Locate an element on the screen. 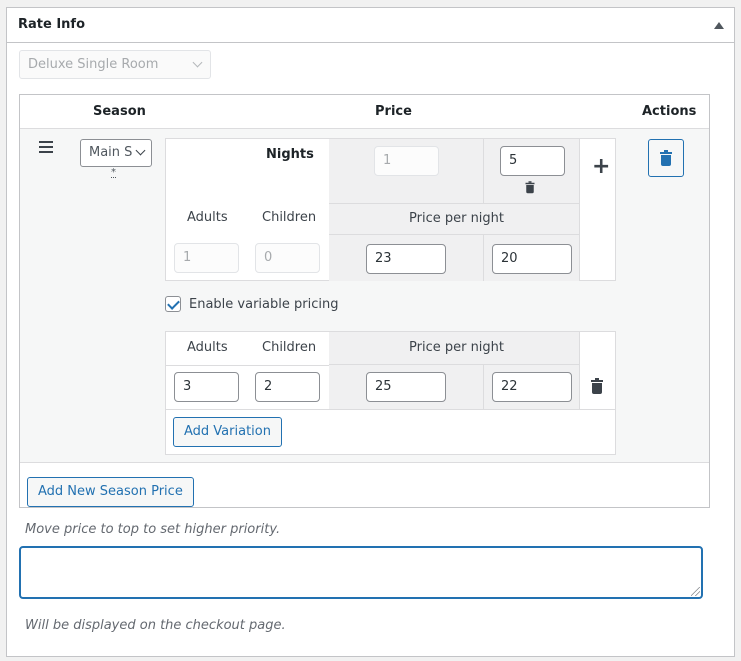 This screenshot has width=741, height=661. adults-label: Adults is located at coordinates (207, 217).